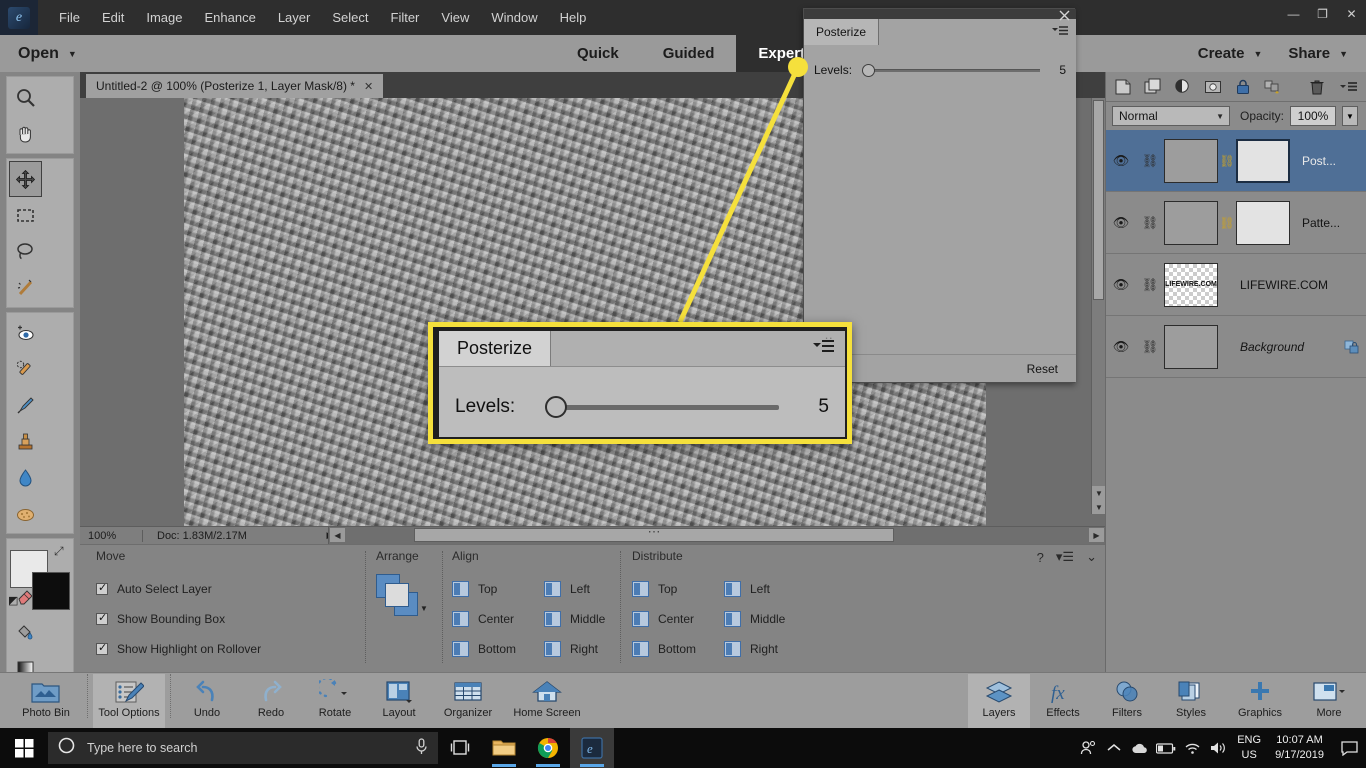 Image resolution: width=1366 pixels, height=768 pixels. Describe the element at coordinates (678, 589) in the screenshot. I see `distribute-top-button: Top` at that location.